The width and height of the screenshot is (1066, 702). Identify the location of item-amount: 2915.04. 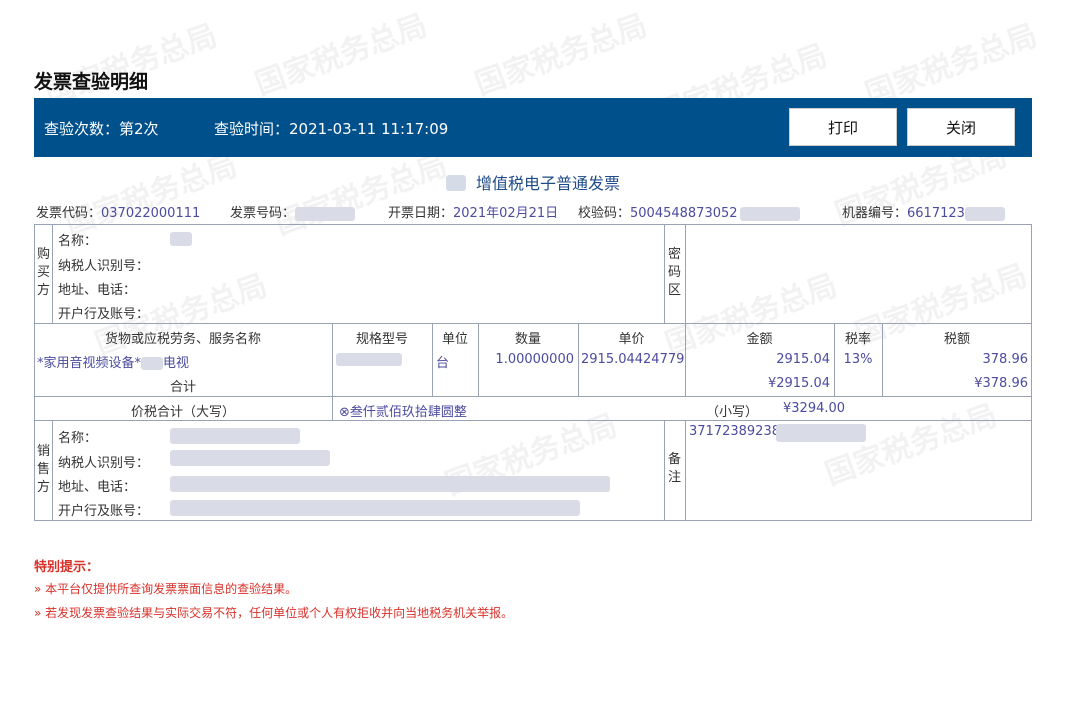
(803, 359).